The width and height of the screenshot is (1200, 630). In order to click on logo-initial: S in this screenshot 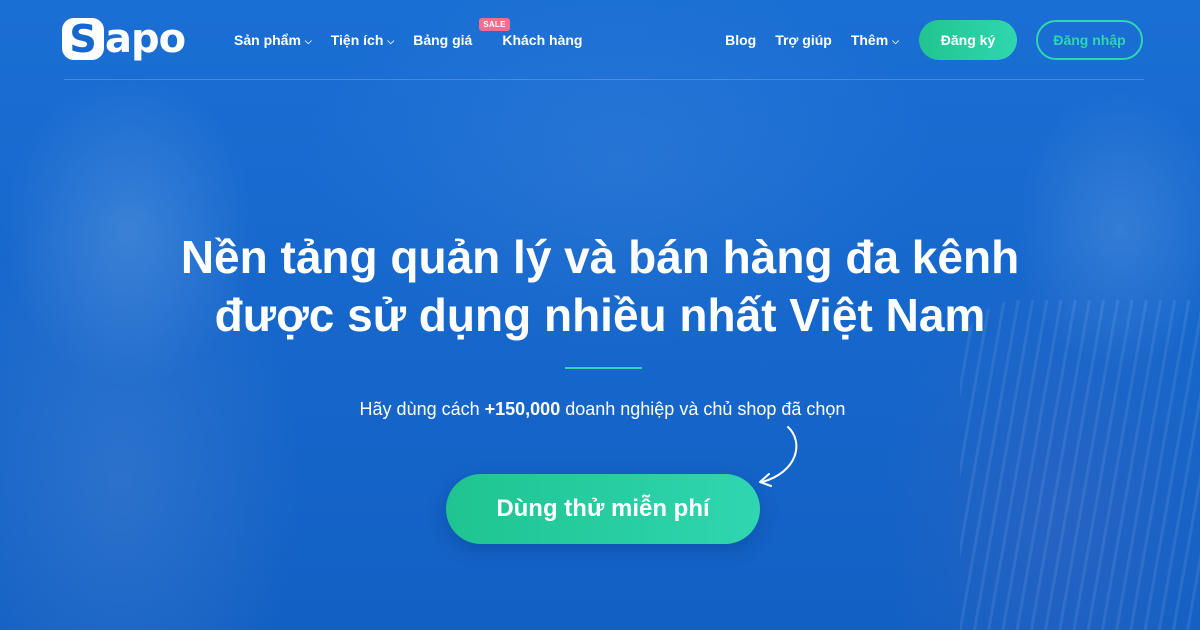, I will do `click(83, 39)`.